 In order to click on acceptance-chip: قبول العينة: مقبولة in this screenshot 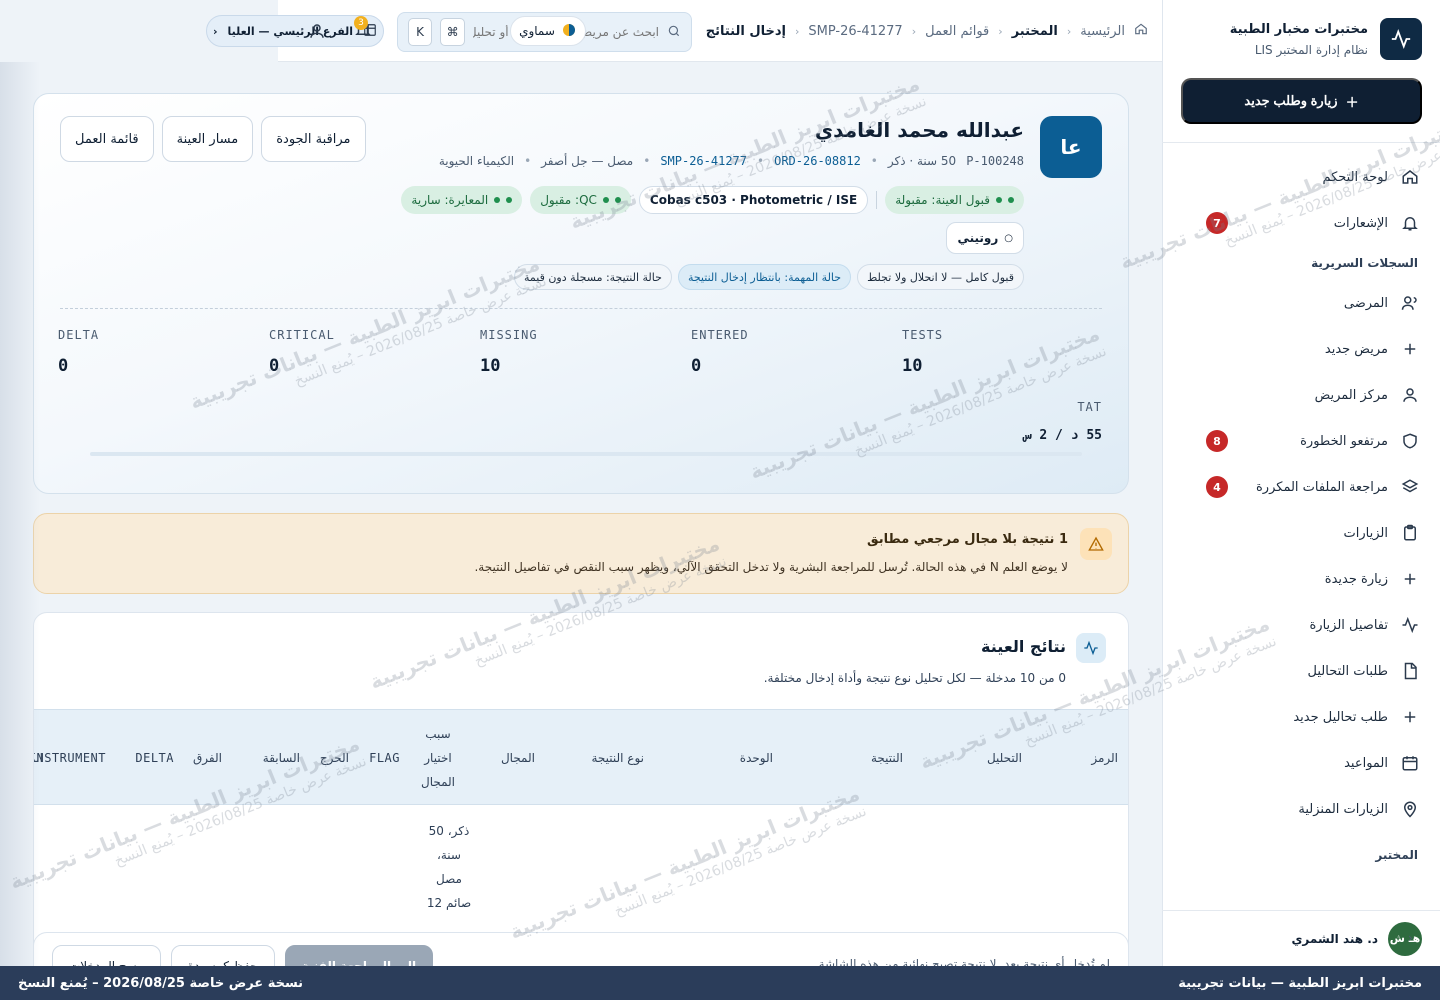, I will do `click(954, 200)`.